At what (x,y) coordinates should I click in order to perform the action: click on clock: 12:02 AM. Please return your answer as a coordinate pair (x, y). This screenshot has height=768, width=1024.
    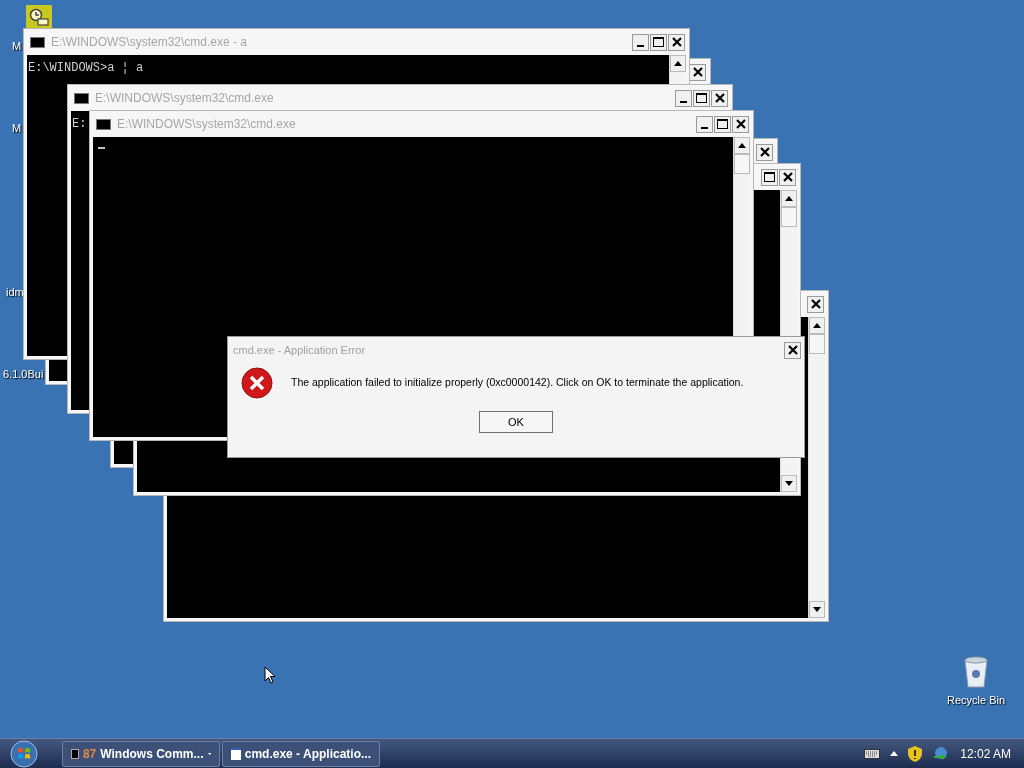
    Looking at the image, I should click on (985, 753).